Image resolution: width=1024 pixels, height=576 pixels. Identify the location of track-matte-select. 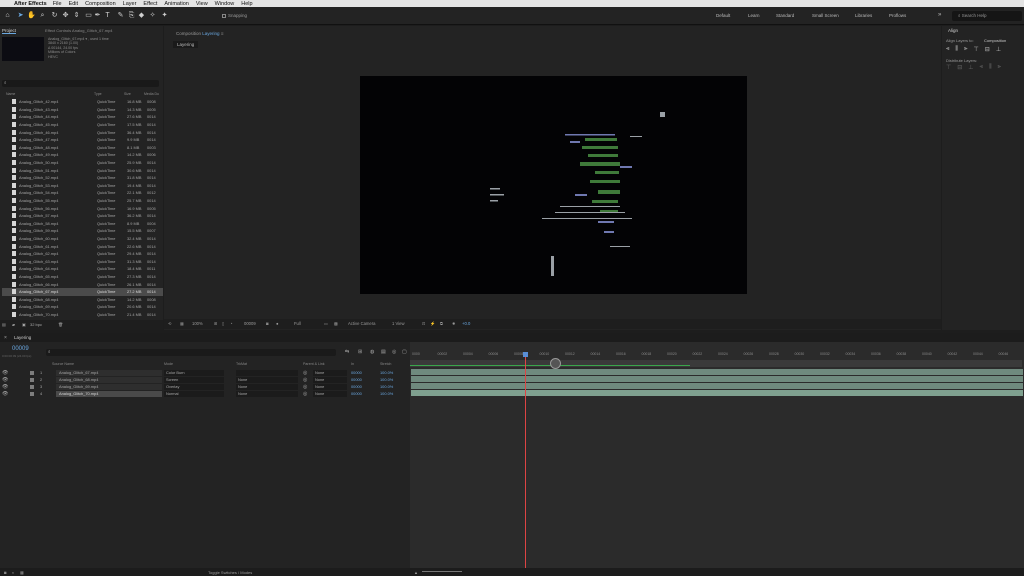
(267, 372).